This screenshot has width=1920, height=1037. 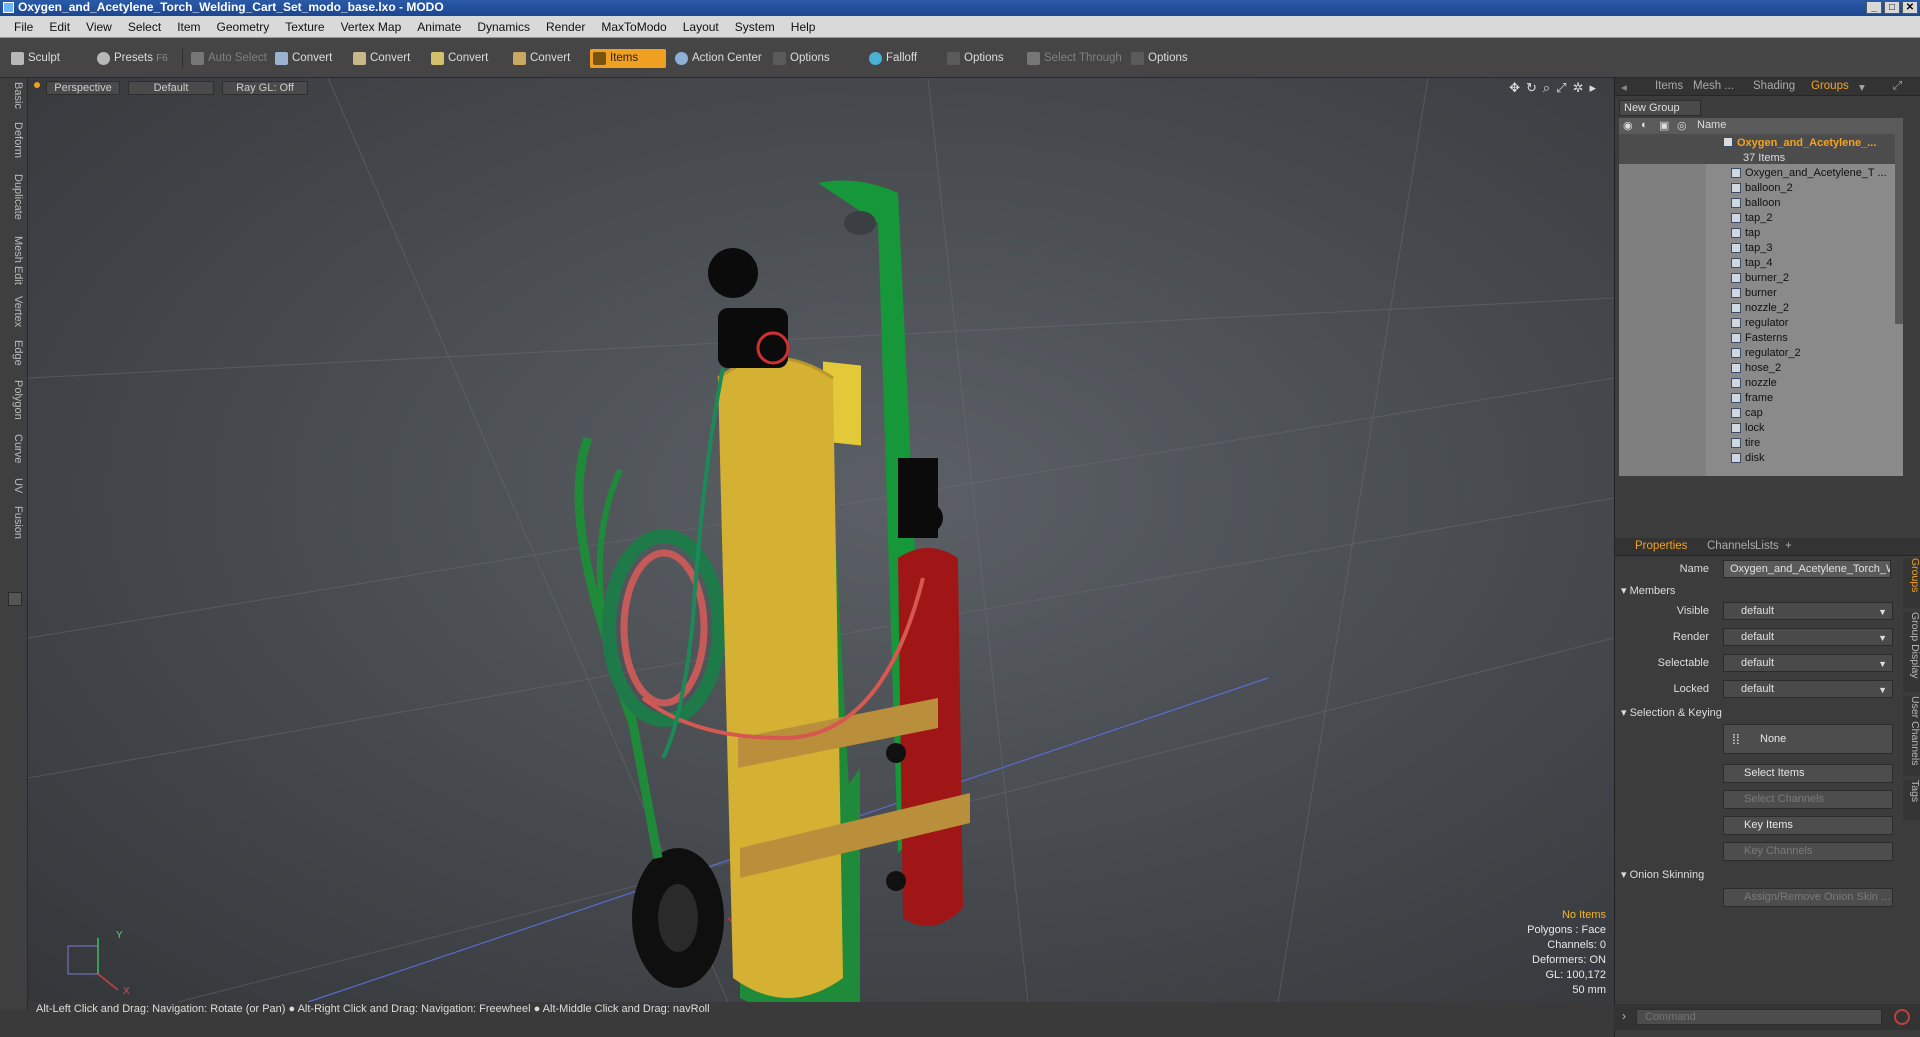 What do you see at coordinates (1644, 125) in the screenshot?
I see `render-icon: ◐` at bounding box center [1644, 125].